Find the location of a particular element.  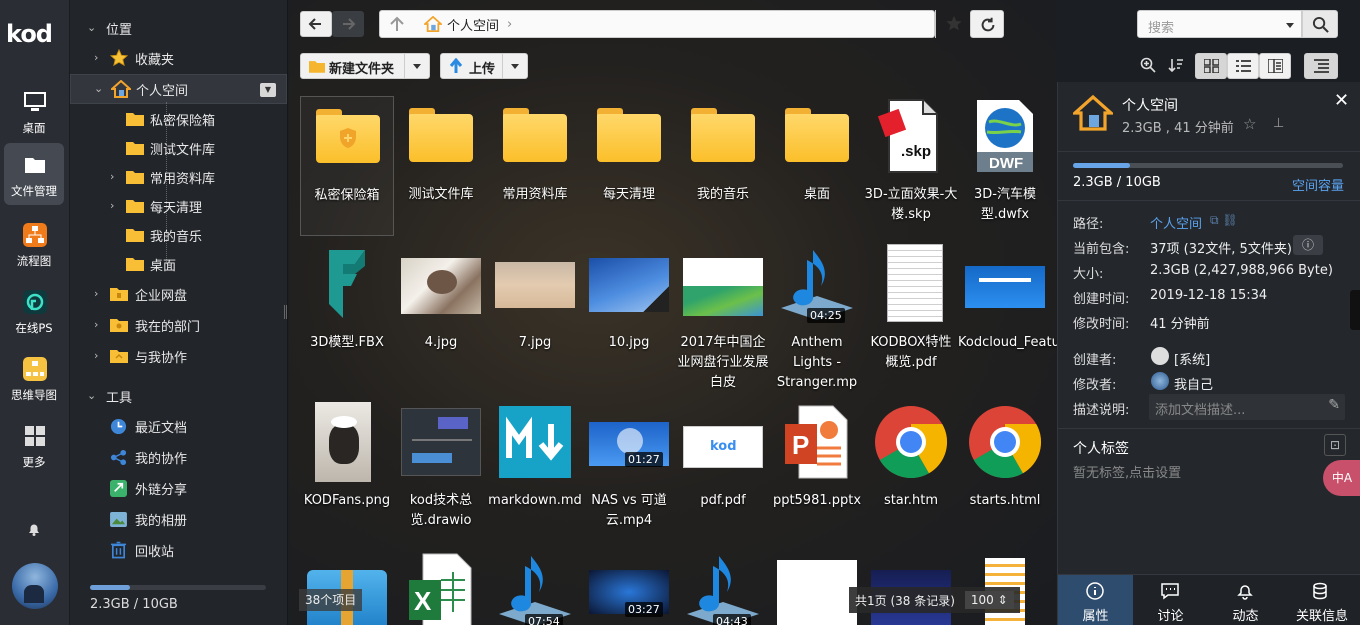

file-item: 4.jpg is located at coordinates (441, 314).